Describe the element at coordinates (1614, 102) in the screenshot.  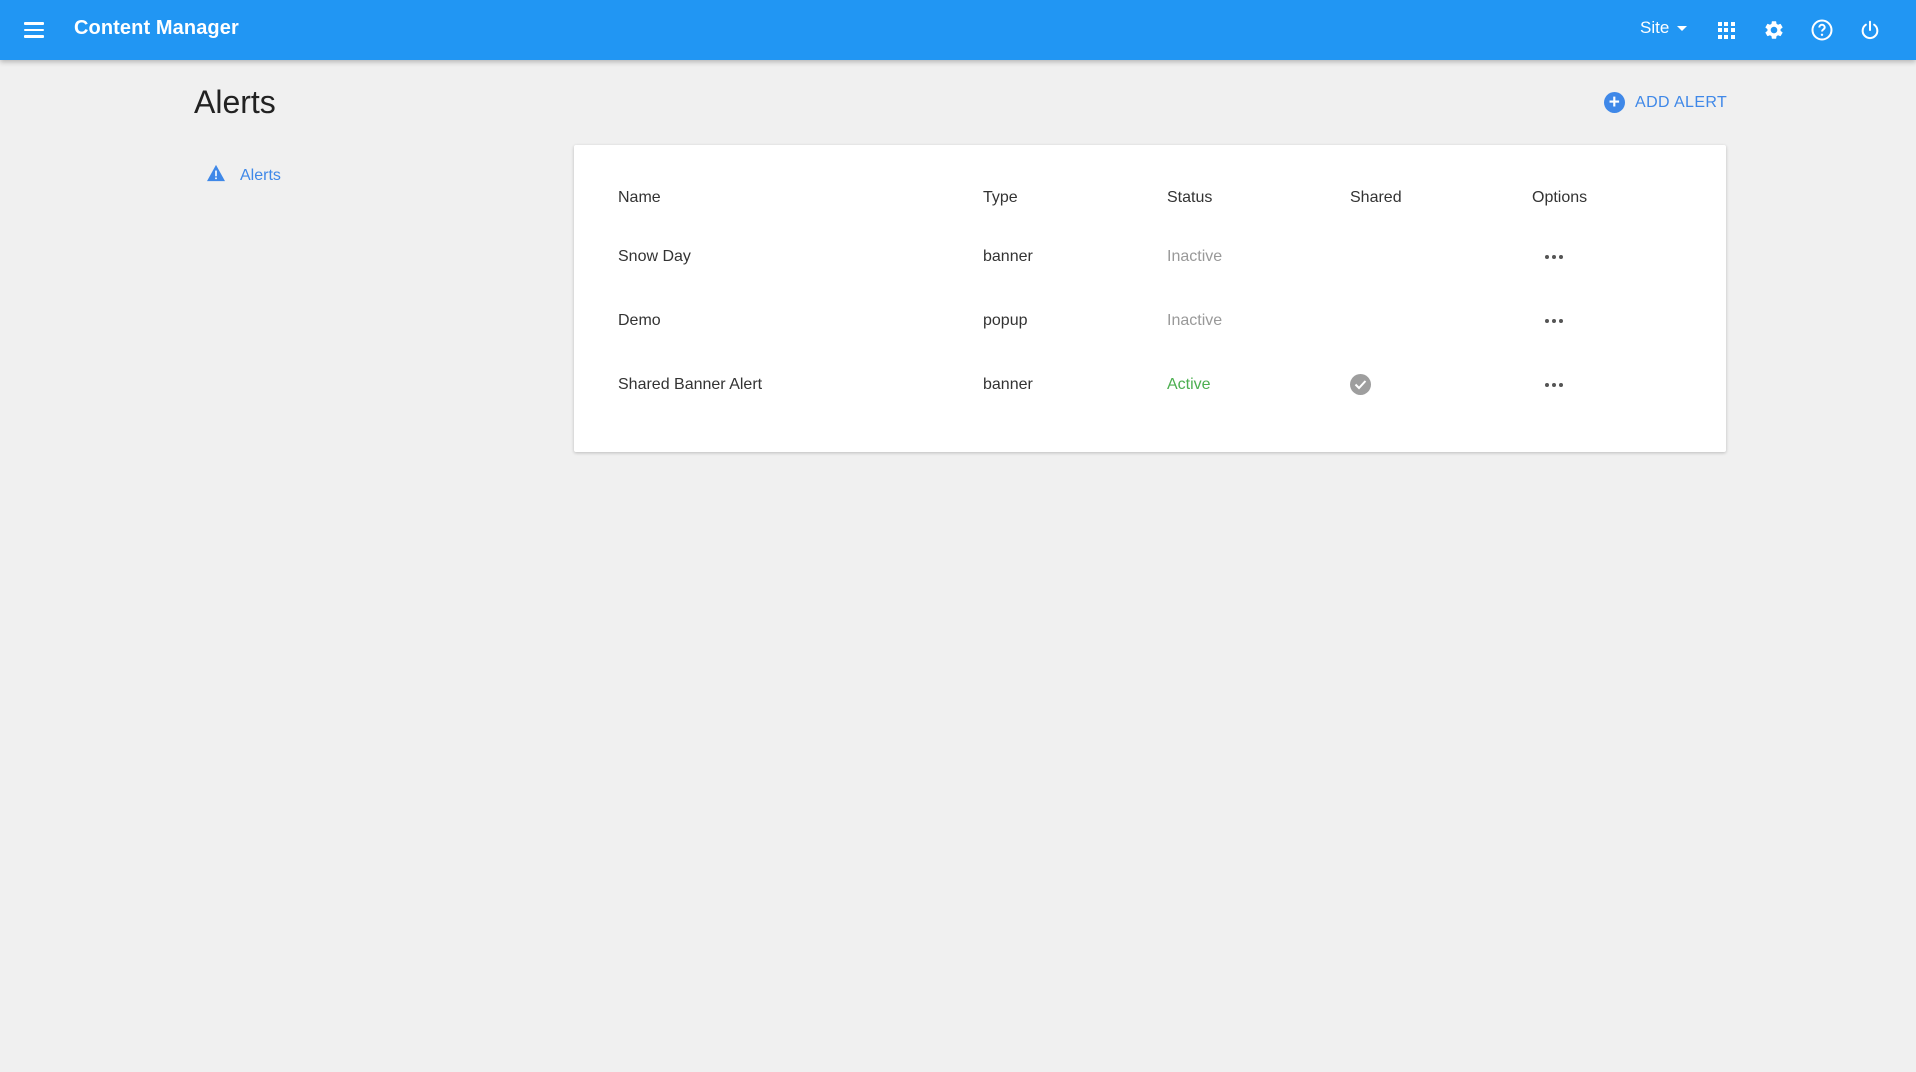
I see `add-circle-icon: +` at that location.